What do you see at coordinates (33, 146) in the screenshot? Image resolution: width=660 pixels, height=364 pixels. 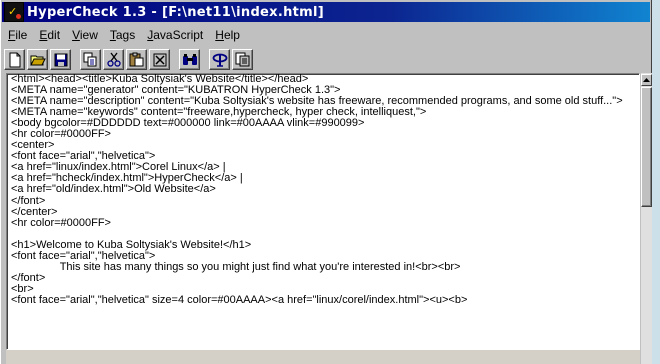 I see `source-line: <center>` at bounding box center [33, 146].